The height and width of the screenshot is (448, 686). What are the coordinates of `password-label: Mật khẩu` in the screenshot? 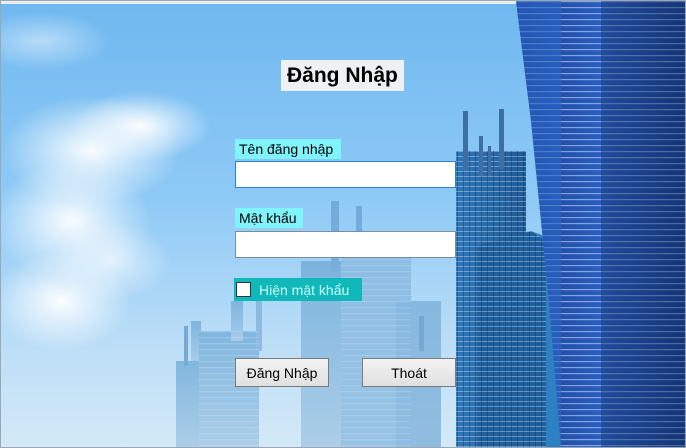 It's located at (269, 218).